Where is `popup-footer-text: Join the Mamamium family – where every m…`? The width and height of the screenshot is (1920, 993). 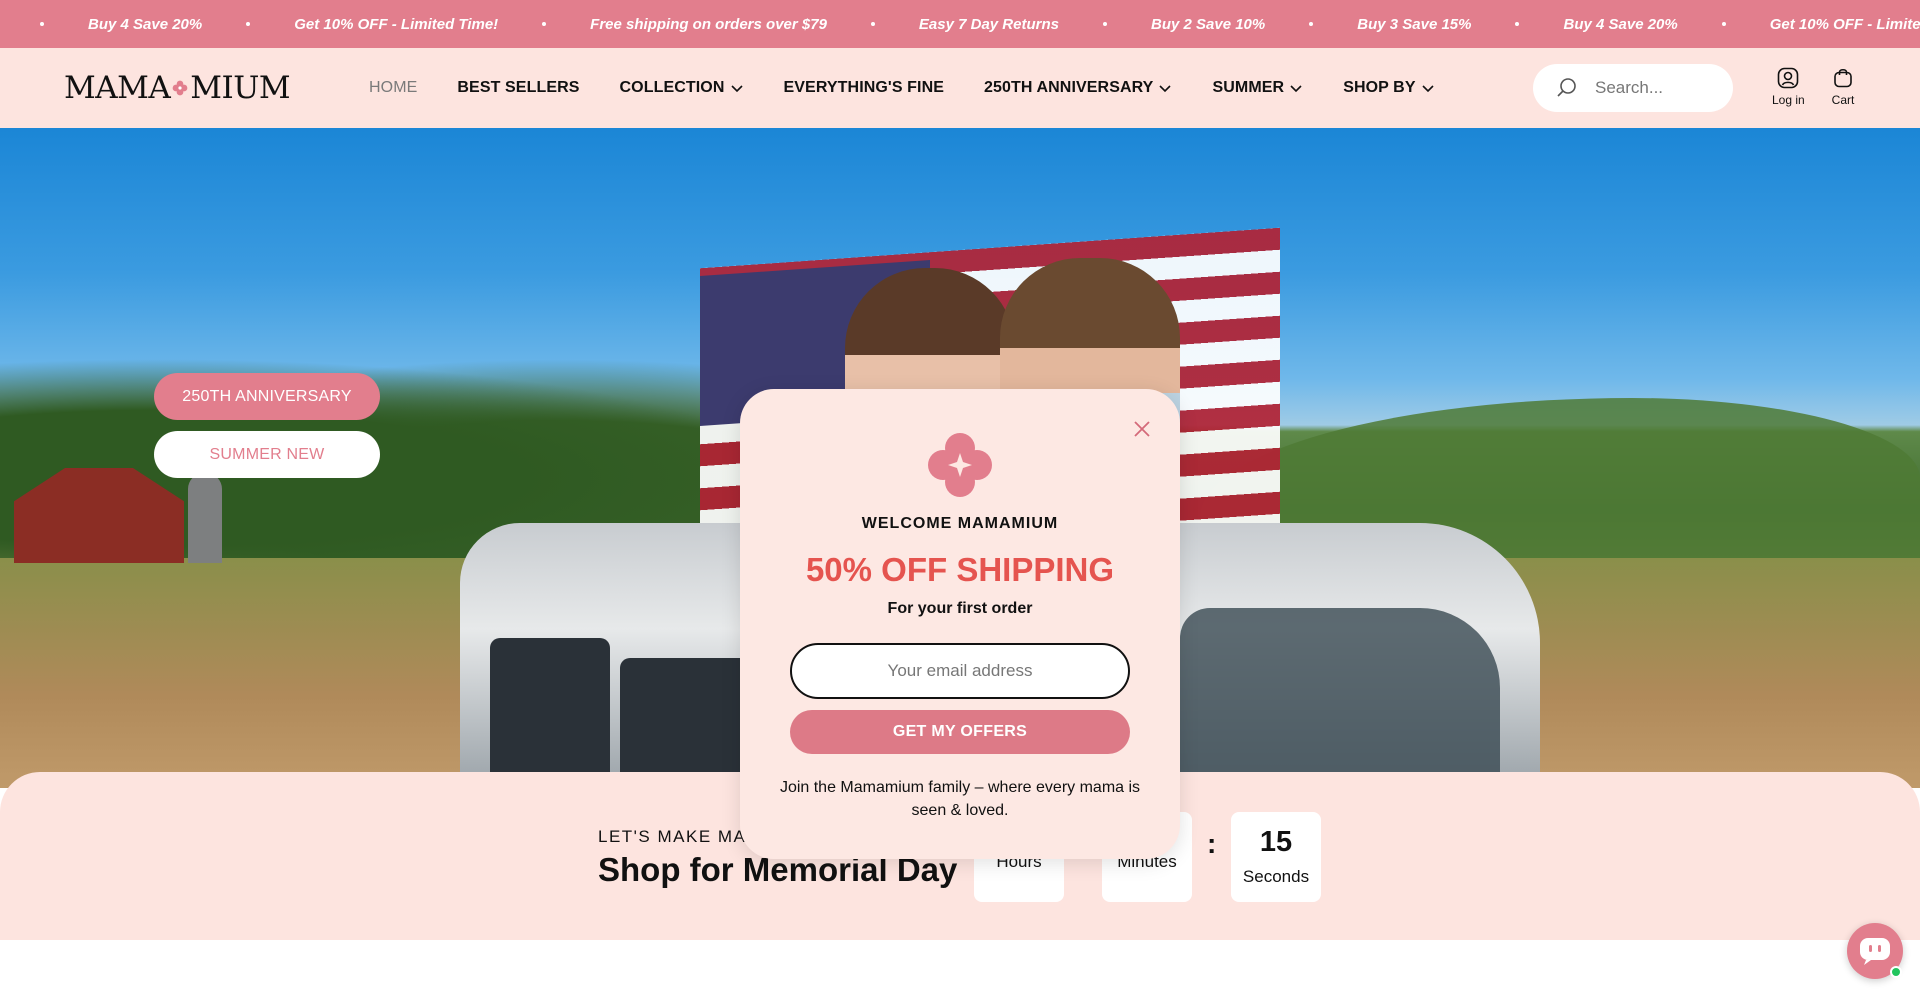 popup-footer-text: Join the Mamamium family – where every m… is located at coordinates (960, 799).